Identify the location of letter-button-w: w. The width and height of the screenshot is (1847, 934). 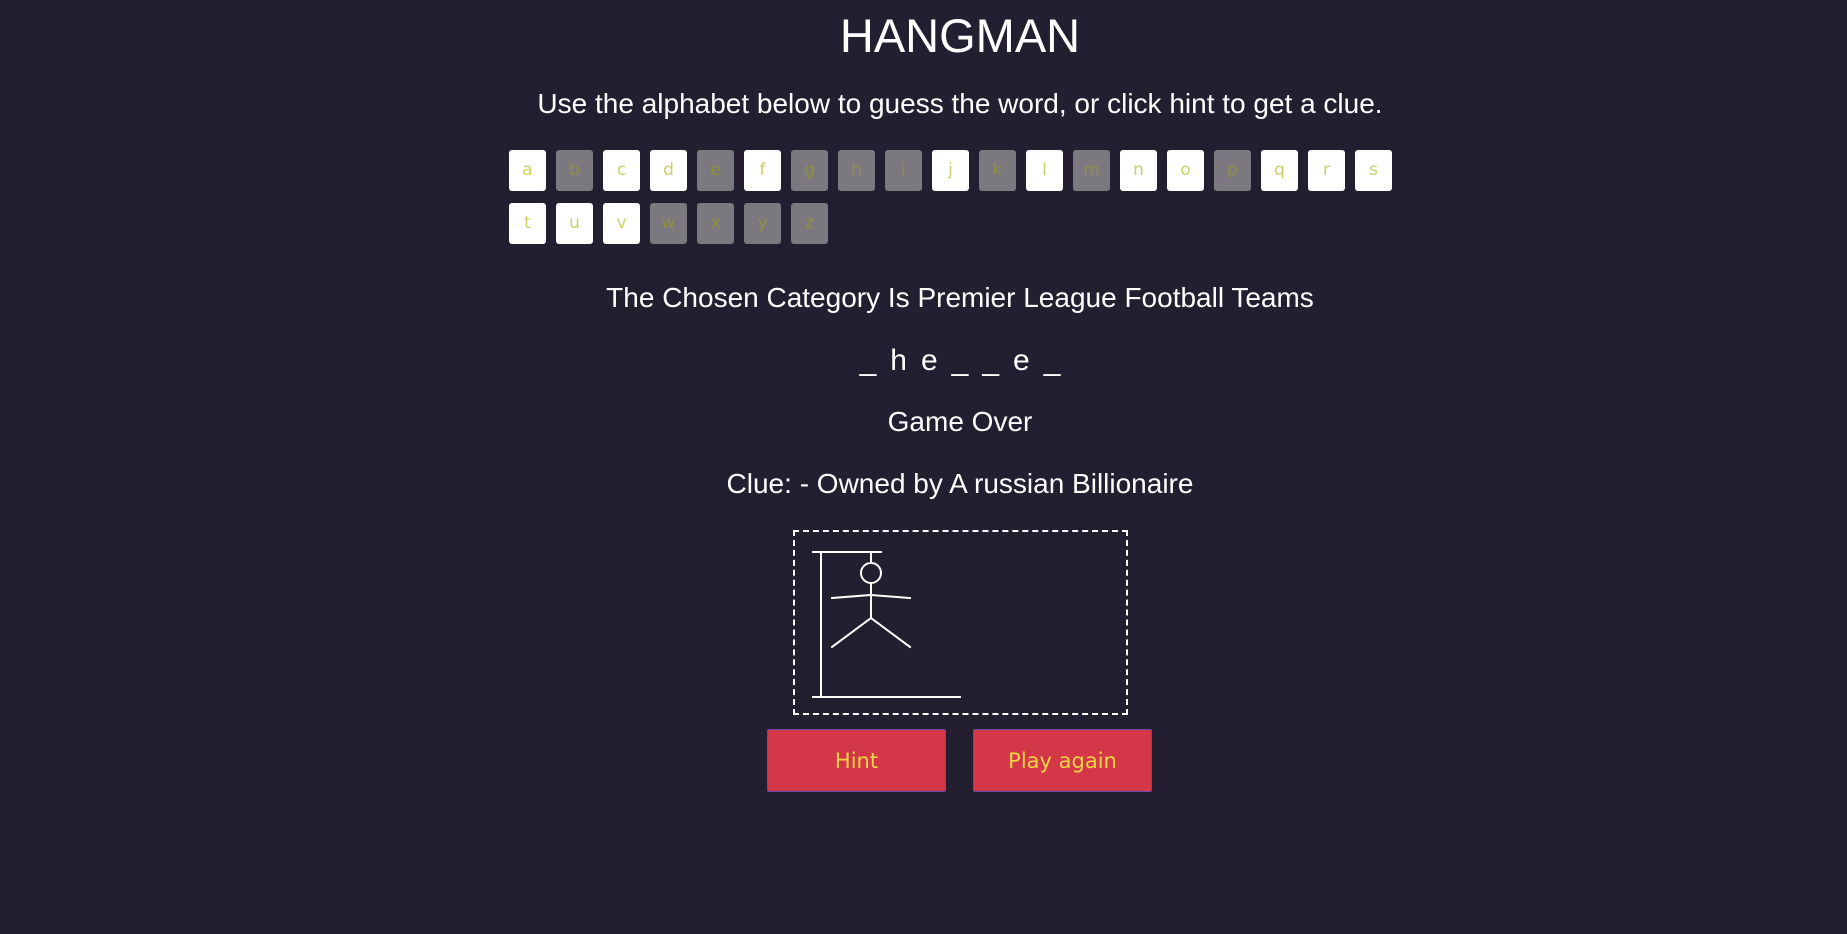
(668, 223).